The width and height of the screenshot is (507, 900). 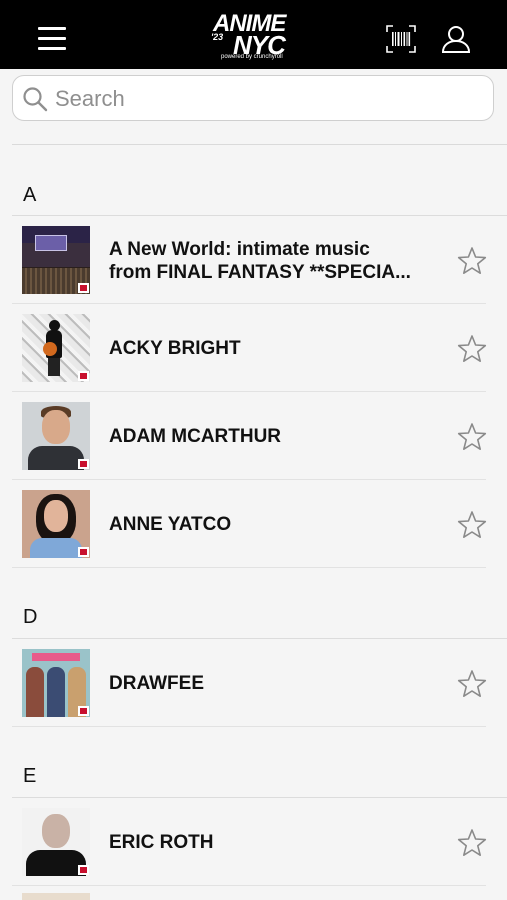 What do you see at coordinates (249, 347) in the screenshot?
I see `list-item: ACKY BRIGHT` at bounding box center [249, 347].